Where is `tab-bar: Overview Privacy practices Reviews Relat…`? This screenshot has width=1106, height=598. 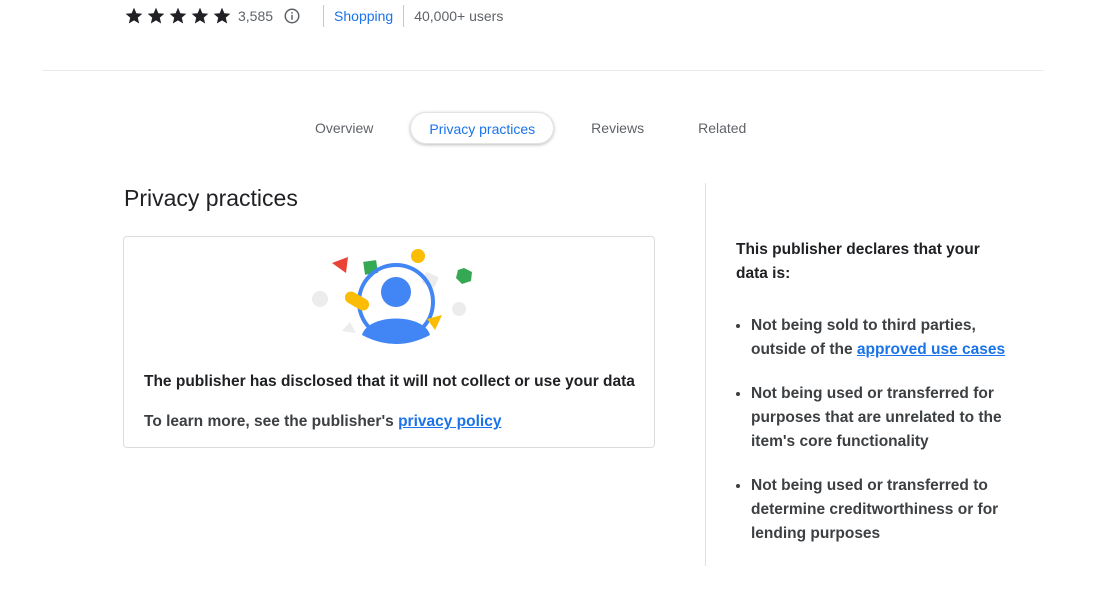 tab-bar: Overview Privacy practices Reviews Relat… is located at coordinates (530, 128).